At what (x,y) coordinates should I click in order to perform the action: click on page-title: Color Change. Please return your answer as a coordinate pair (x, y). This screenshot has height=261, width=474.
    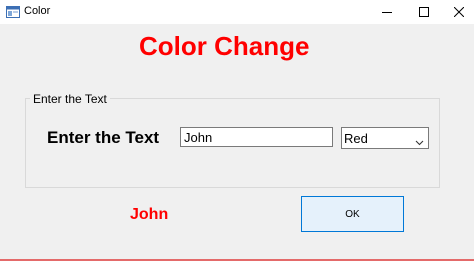
    Looking at the image, I should click on (224, 46).